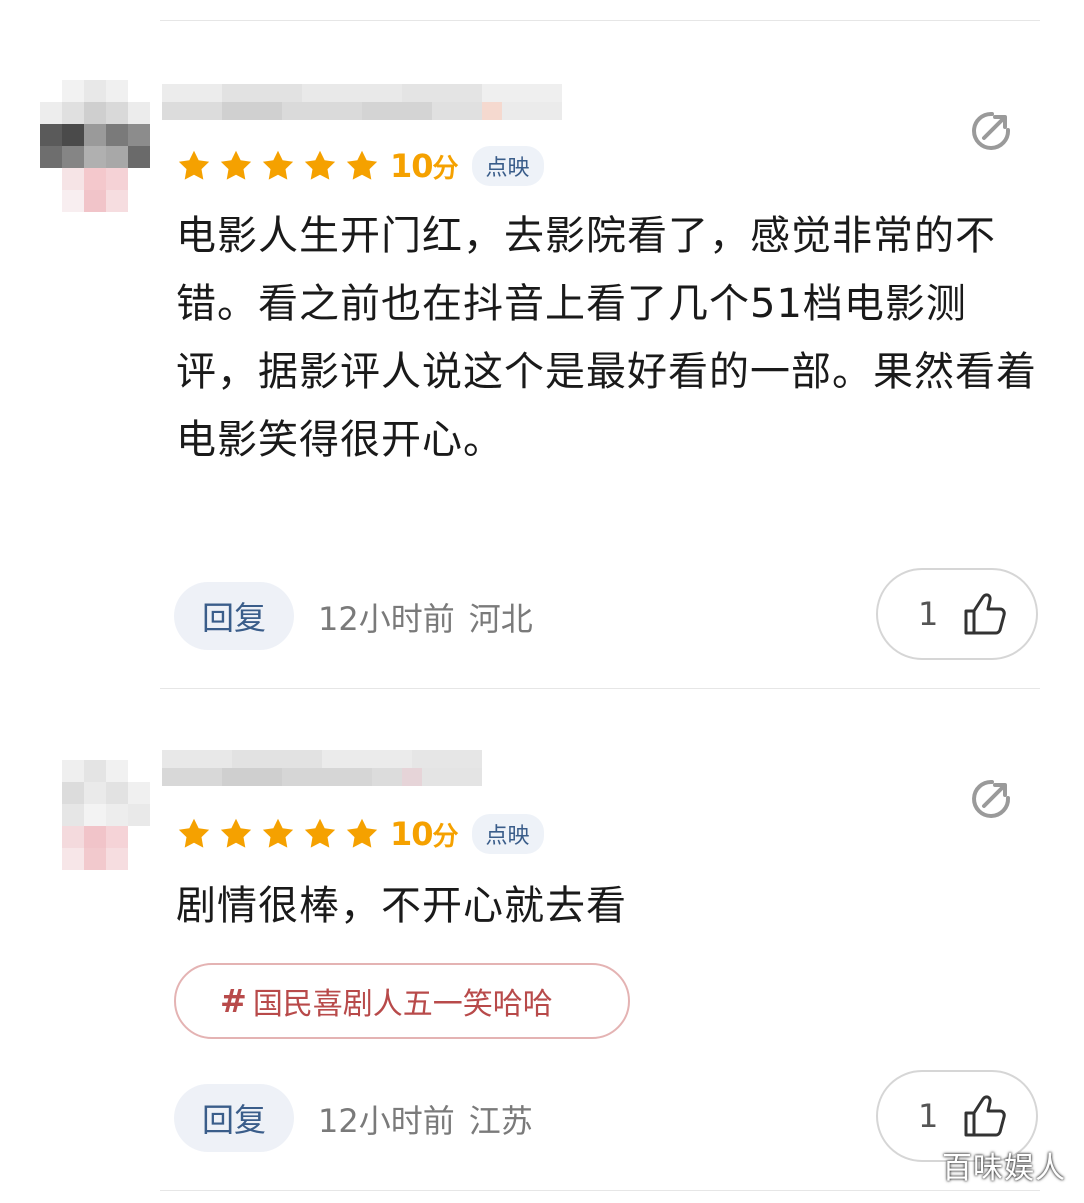 This screenshot has height=1203, width=1084. I want to click on comment-location: 江苏, so click(500, 1121).